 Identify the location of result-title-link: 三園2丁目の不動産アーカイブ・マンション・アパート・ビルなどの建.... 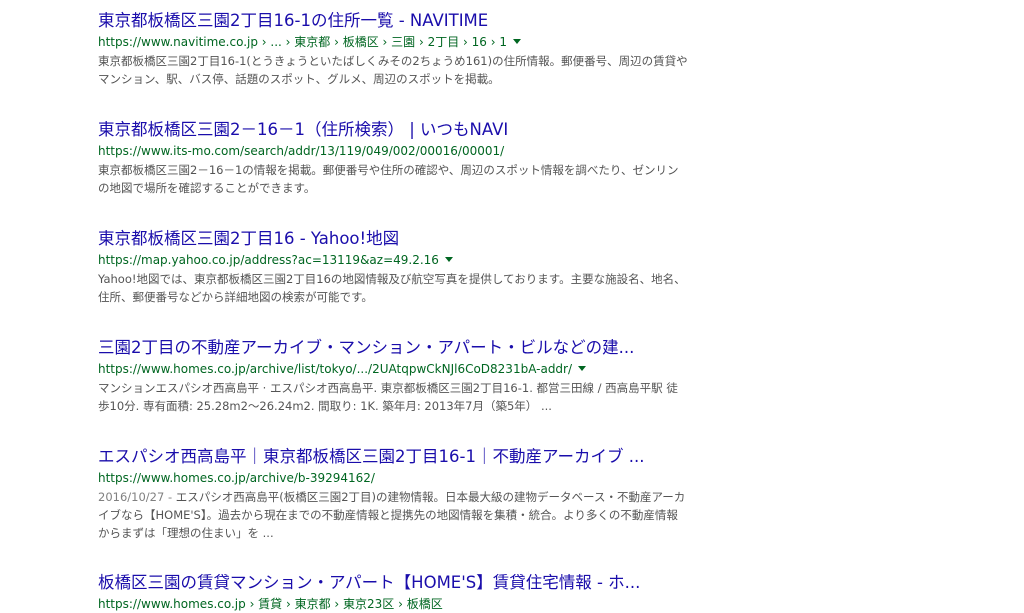
(398, 347).